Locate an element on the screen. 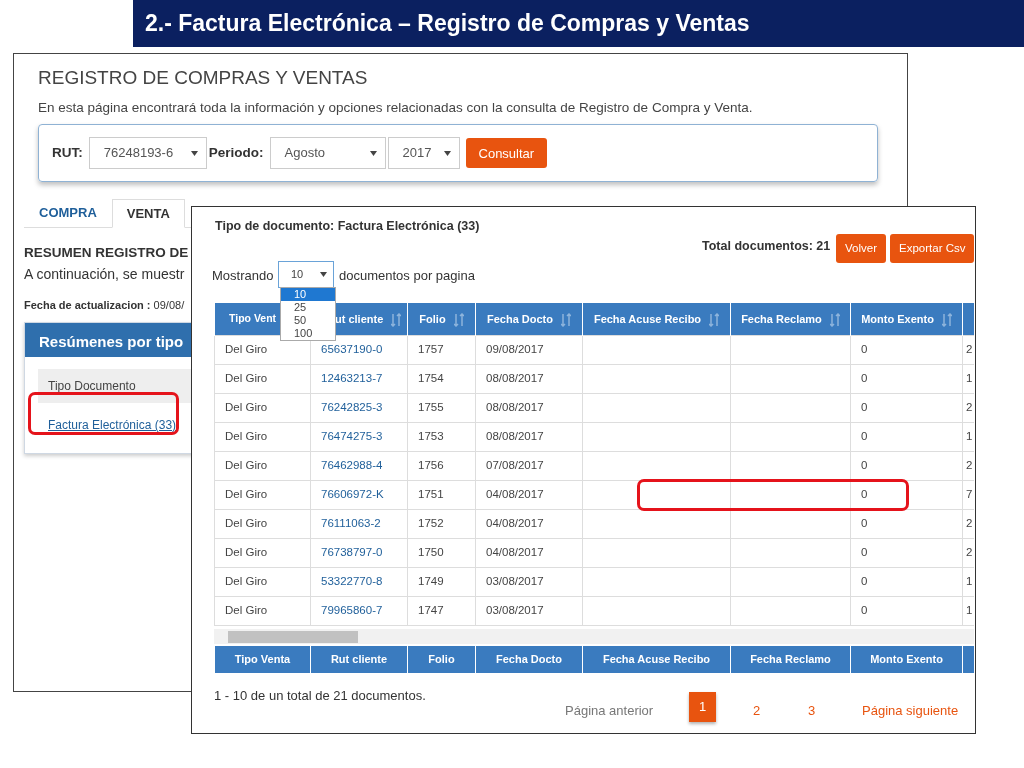  pagination-link: Página siguiente is located at coordinates (910, 711).